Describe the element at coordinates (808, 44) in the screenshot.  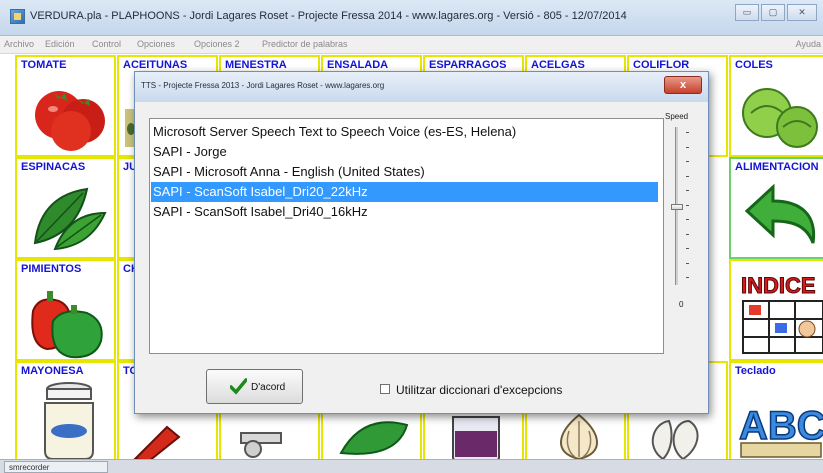
I see `menu-ayuda: Ayuda` at that location.